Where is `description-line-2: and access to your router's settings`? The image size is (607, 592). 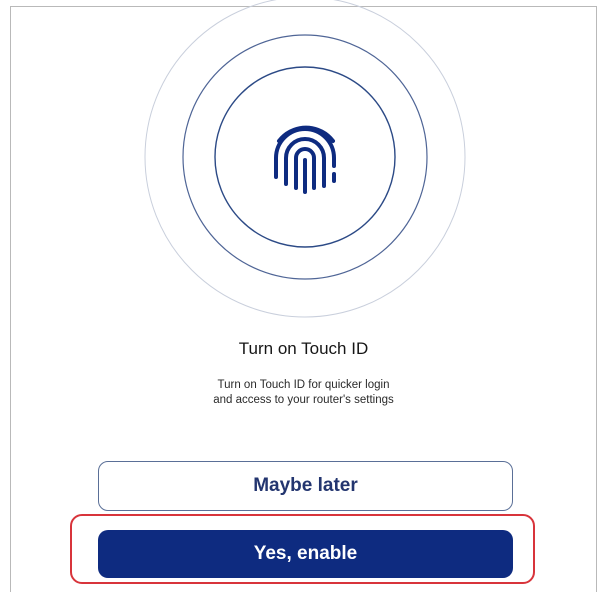 description-line-2: and access to your router's settings is located at coordinates (303, 400).